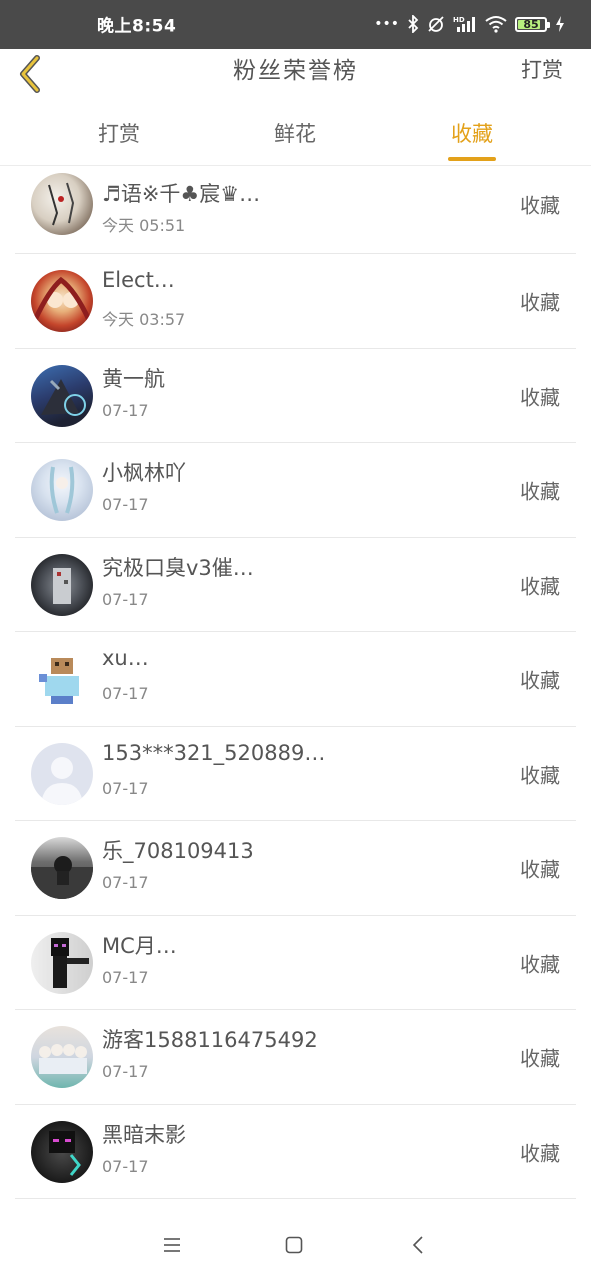 The image size is (591, 1280). I want to click on status-time: 晚上8:54, so click(137, 26).